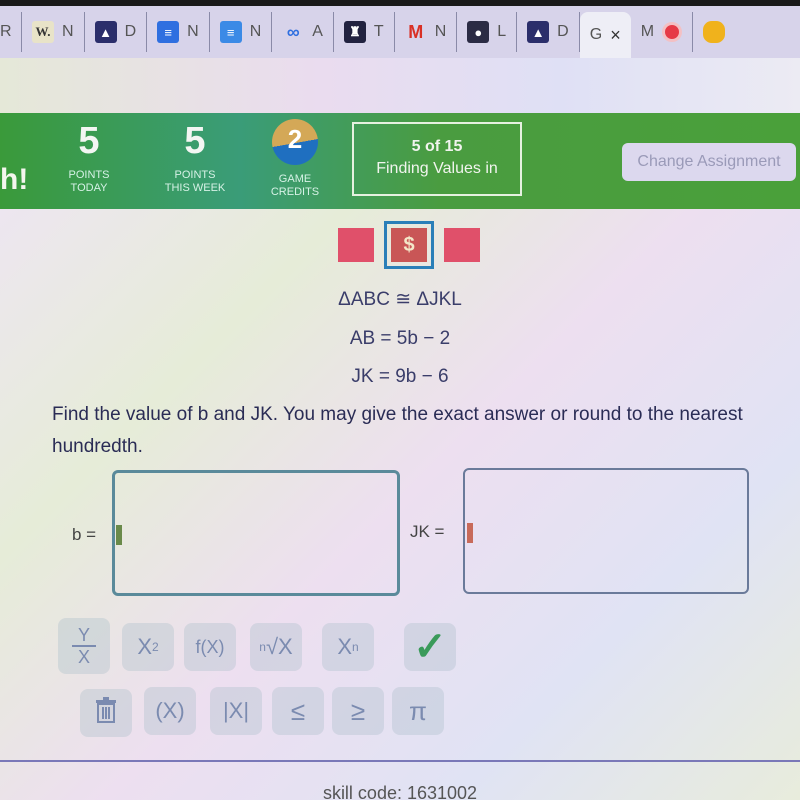 This screenshot has width=800, height=800. I want to click on subscript-button: Xn, so click(348, 647).